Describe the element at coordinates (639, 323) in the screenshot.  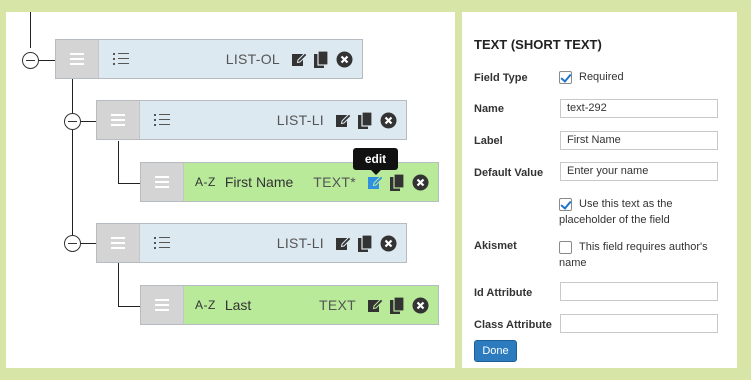
I see `class-attribute-input` at that location.